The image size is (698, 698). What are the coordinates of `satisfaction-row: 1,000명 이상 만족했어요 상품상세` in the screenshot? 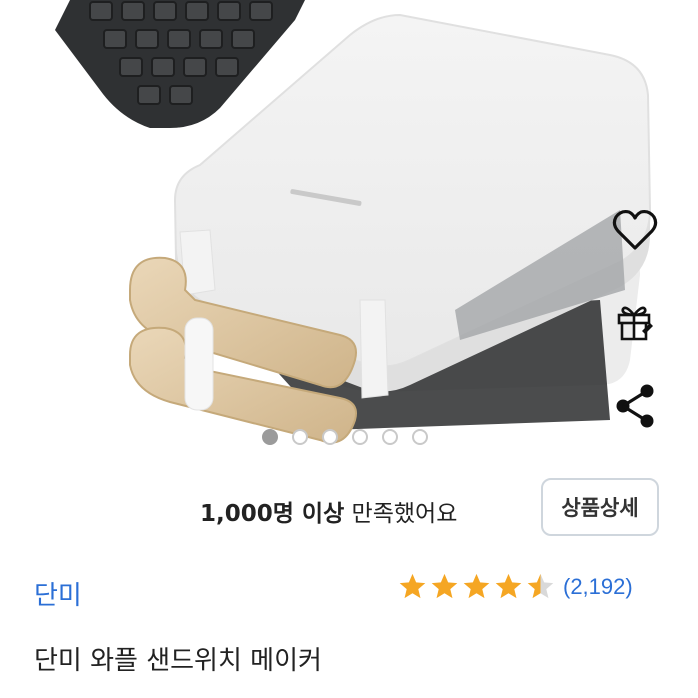 It's located at (349, 508).